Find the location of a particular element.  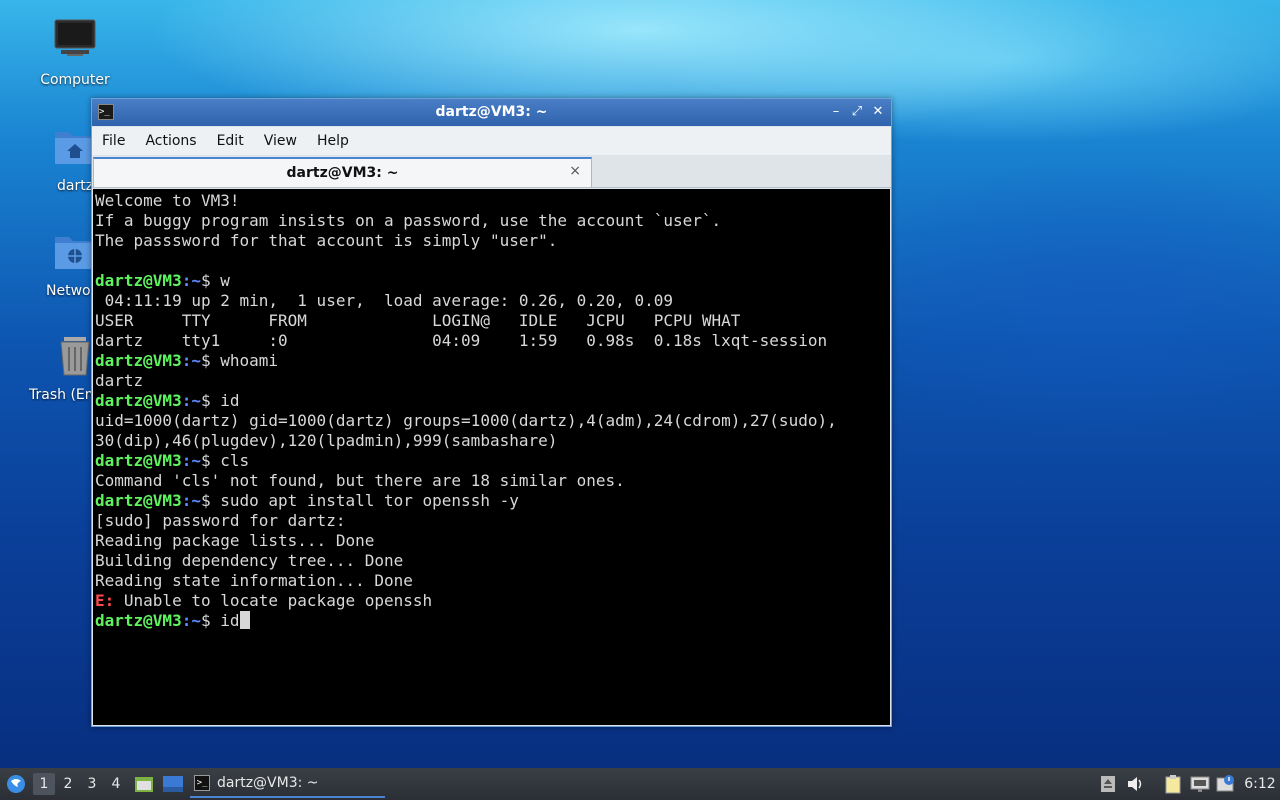

terminal-tab: dartz@VM3: ~ × is located at coordinates (342, 172).